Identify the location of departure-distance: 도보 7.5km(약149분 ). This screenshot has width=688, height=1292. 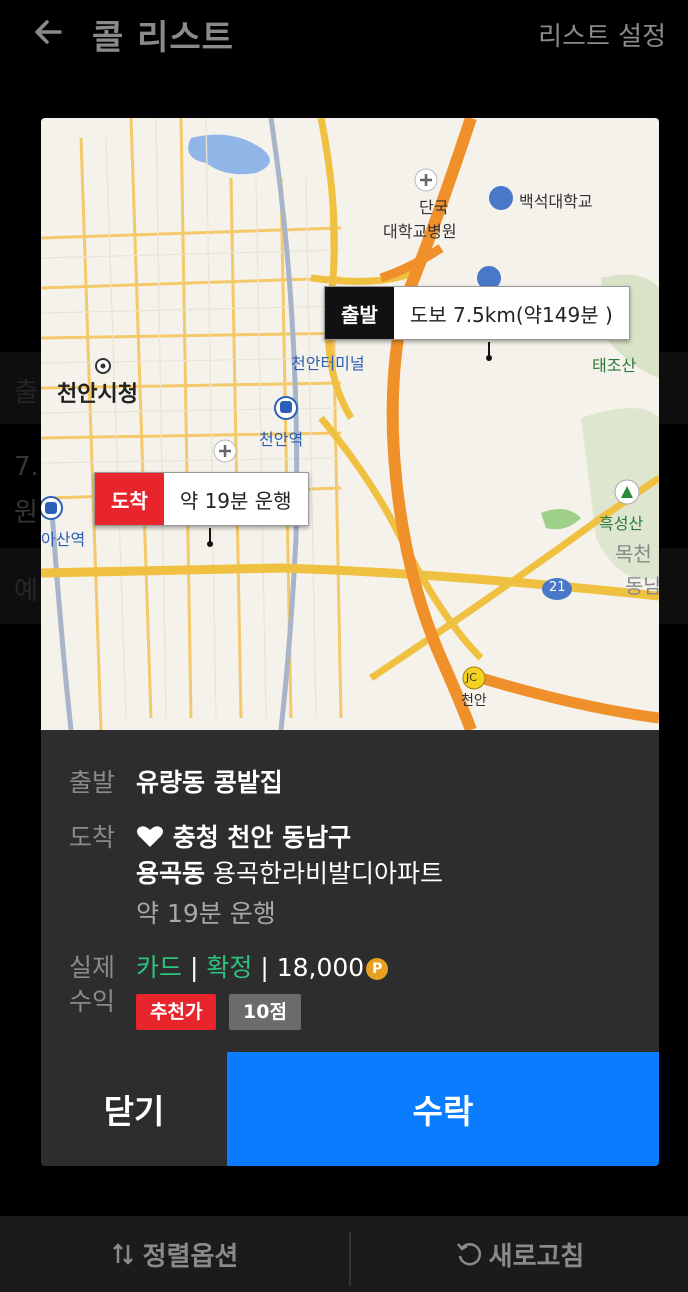
(511, 314).